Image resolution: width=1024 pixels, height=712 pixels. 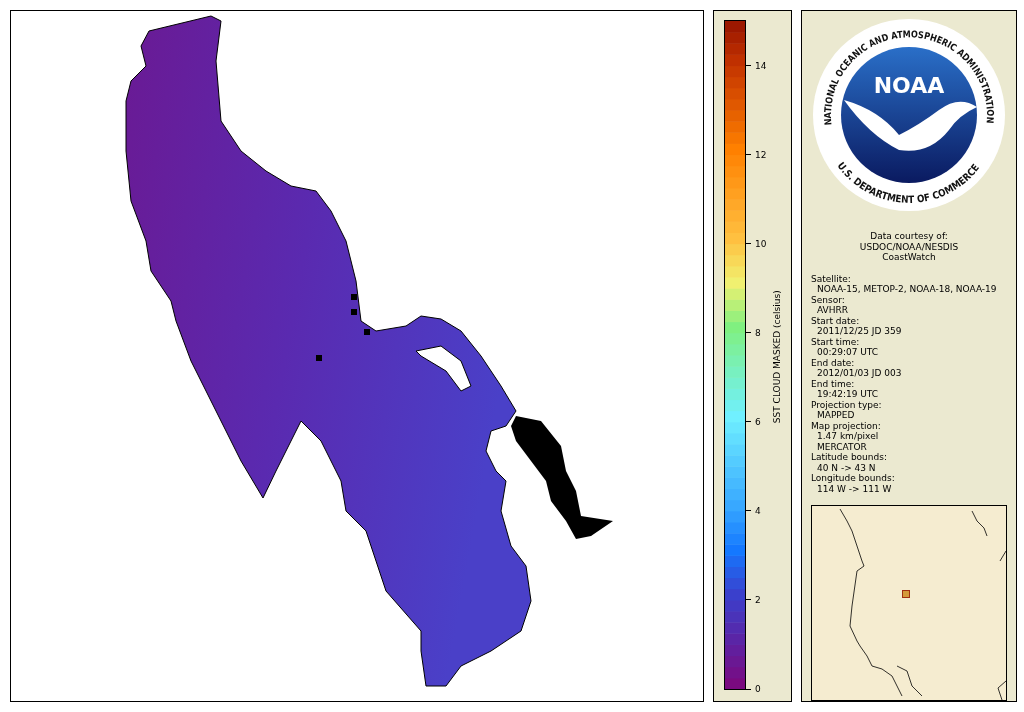 What do you see at coordinates (849, 457) in the screenshot?
I see `info-label: Latitude bounds:` at bounding box center [849, 457].